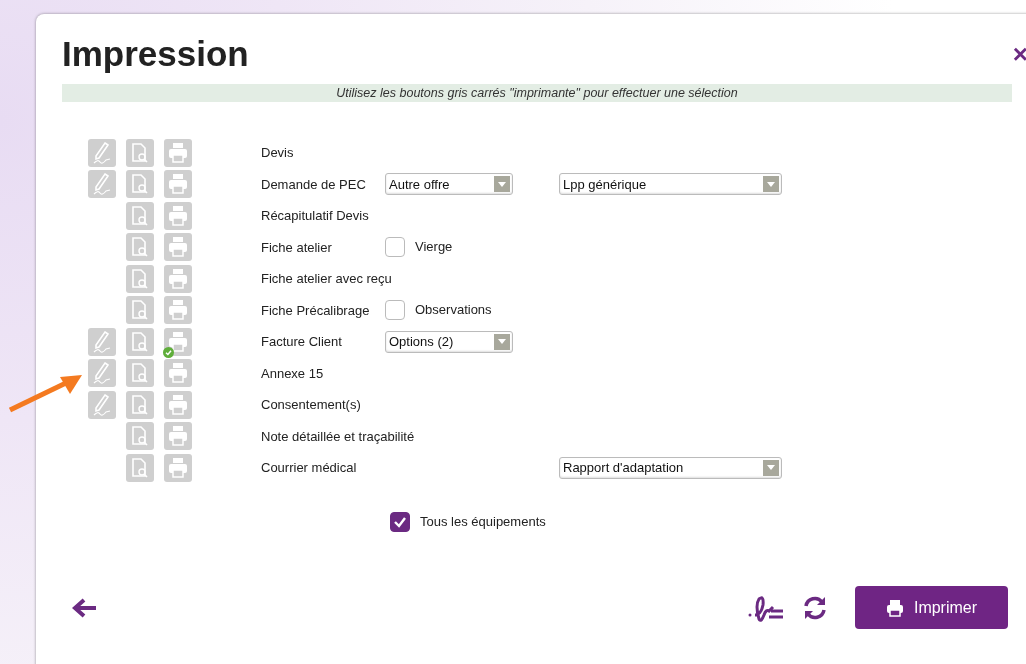 This screenshot has height=664, width=1026. I want to click on document-label: Fiche atelier avec reçu, so click(326, 279).